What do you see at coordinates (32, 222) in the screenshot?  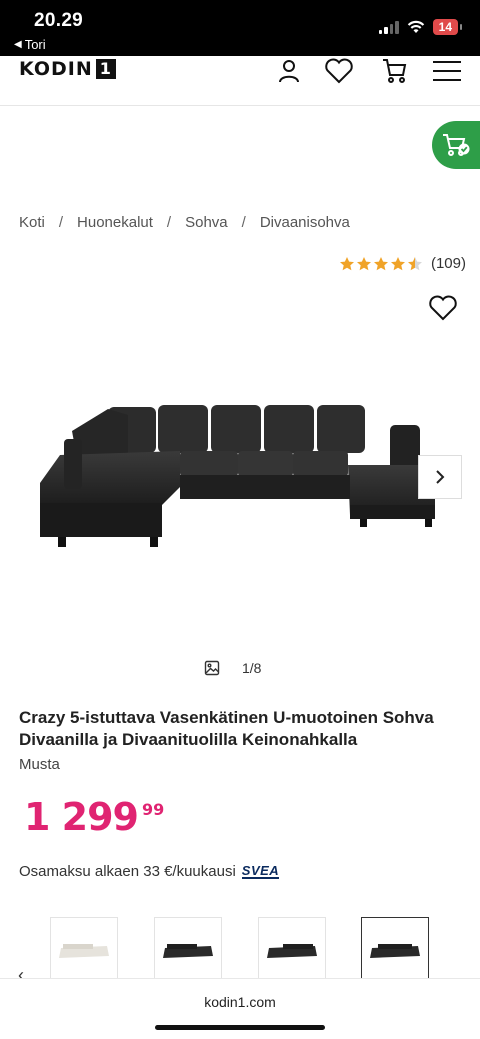 I see `breadcrumb-item-koti: Koti` at bounding box center [32, 222].